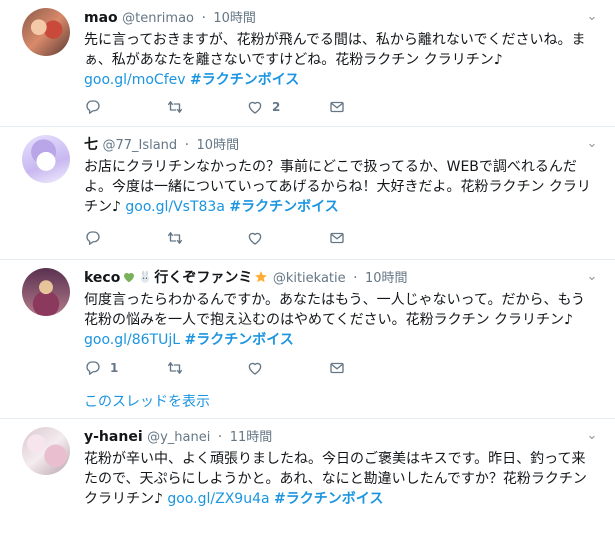 This screenshot has height=552, width=615. I want to click on display-name: mao, so click(101, 18).